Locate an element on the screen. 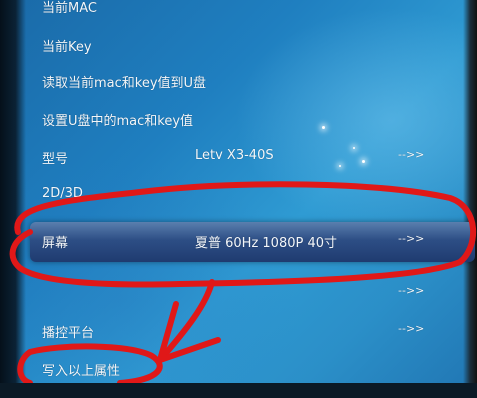 The width and height of the screenshot is (477, 398). menu-item-set-mac-key-from-usb: 设置U盘中的mac和key值 is located at coordinates (238, 129).